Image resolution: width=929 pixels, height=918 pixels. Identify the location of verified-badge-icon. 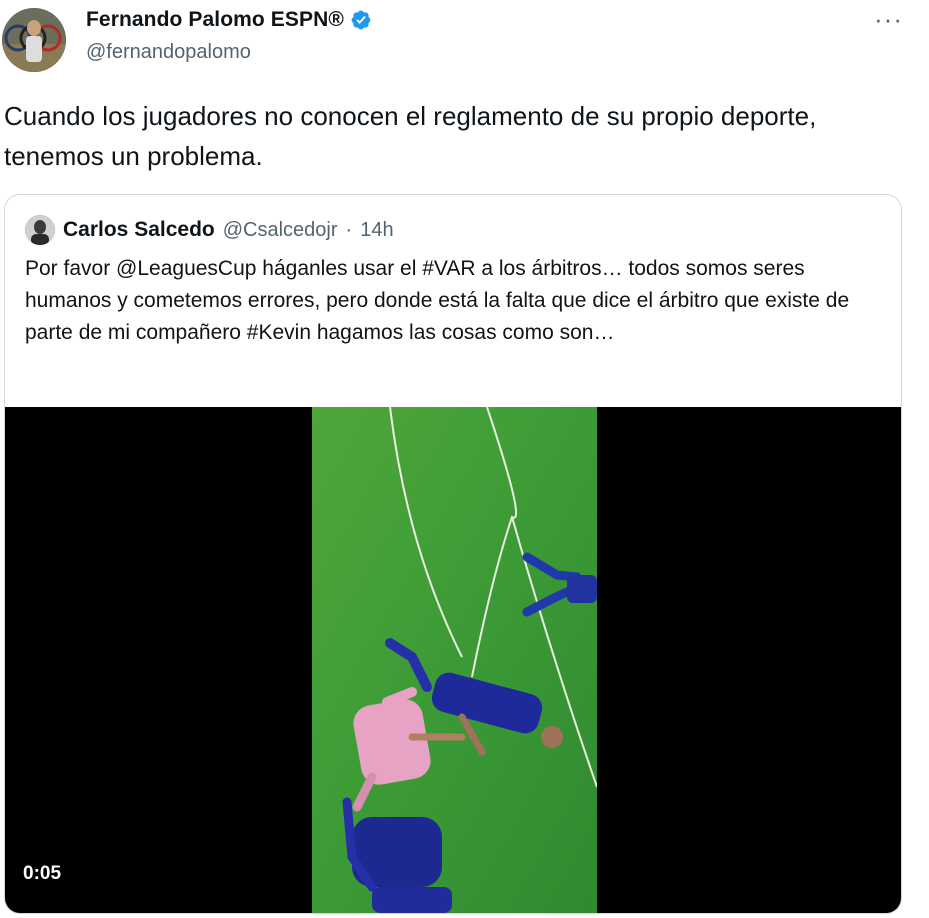
(361, 20).